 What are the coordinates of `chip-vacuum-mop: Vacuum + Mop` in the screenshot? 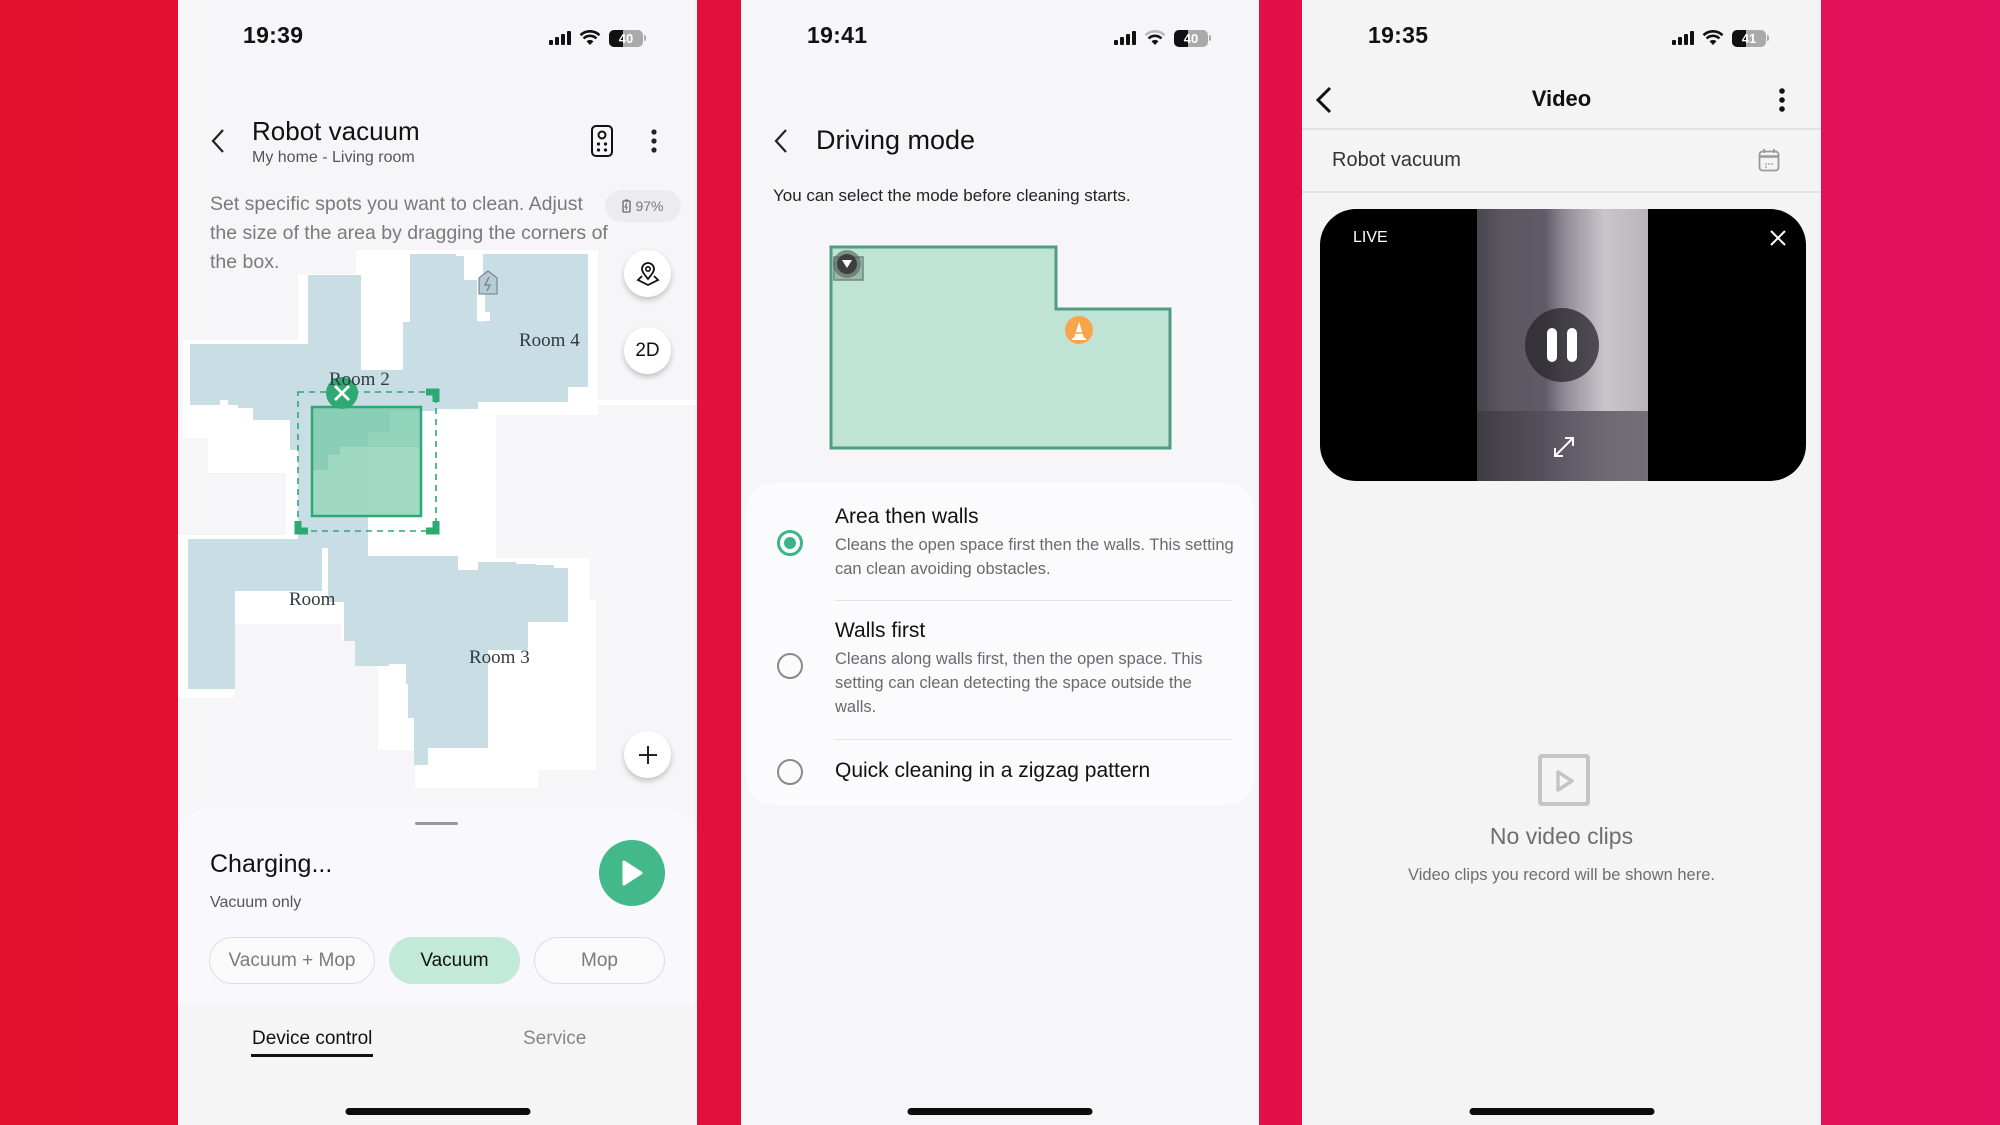 It's located at (292, 960).